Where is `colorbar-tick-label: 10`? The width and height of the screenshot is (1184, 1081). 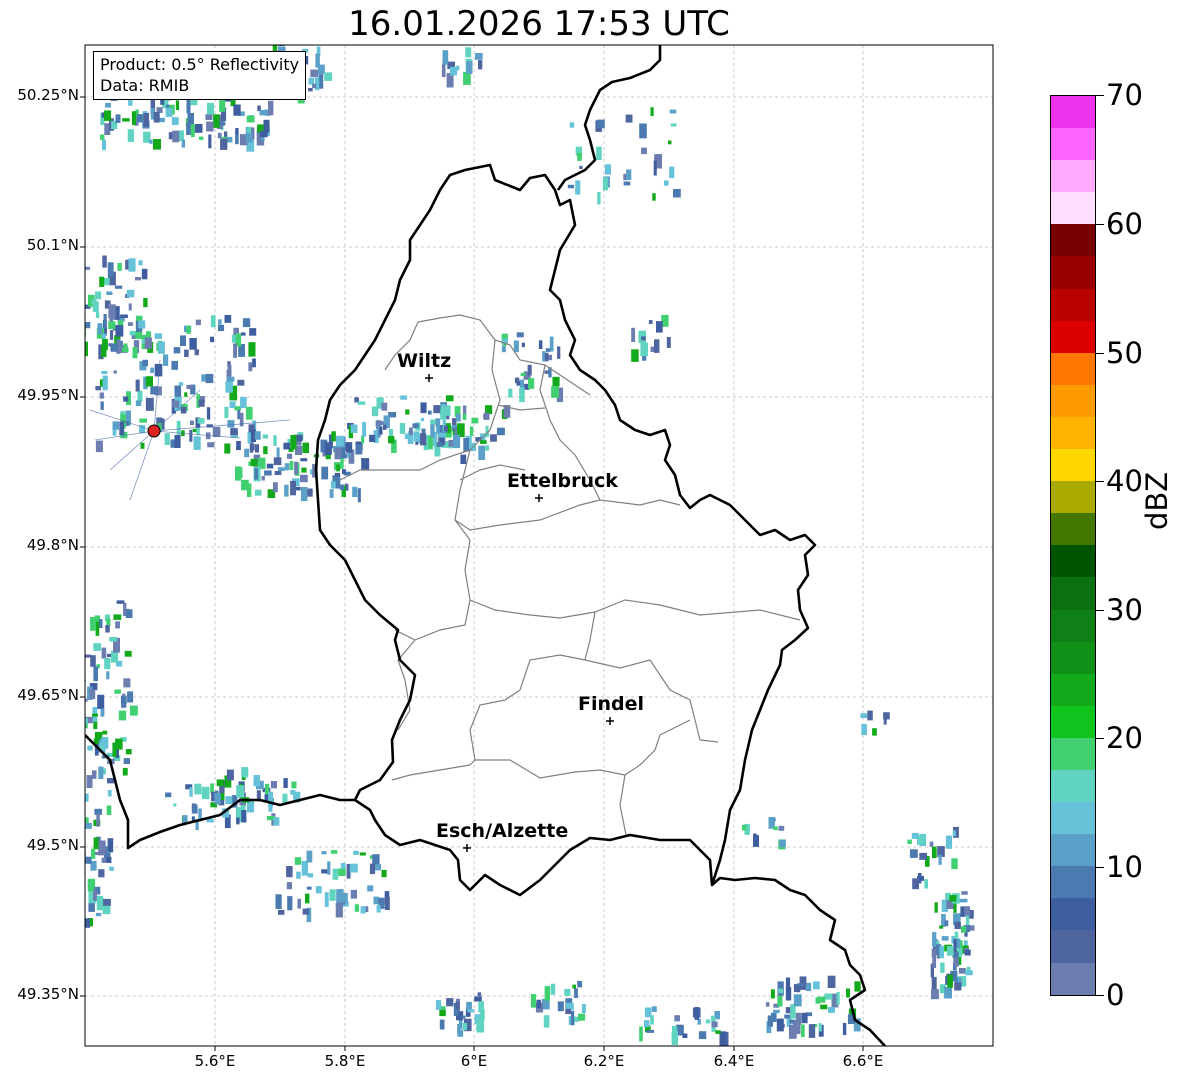
colorbar-tick-label: 10 is located at coordinates (1124, 867).